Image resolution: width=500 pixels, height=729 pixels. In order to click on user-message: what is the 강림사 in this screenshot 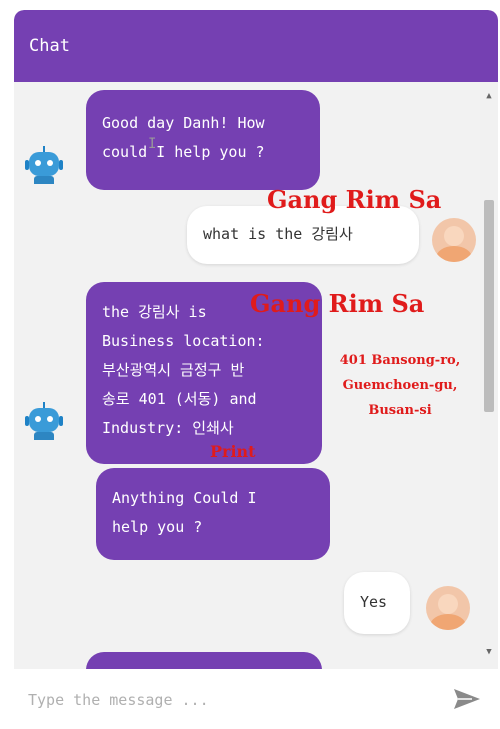, I will do `click(303, 235)`.